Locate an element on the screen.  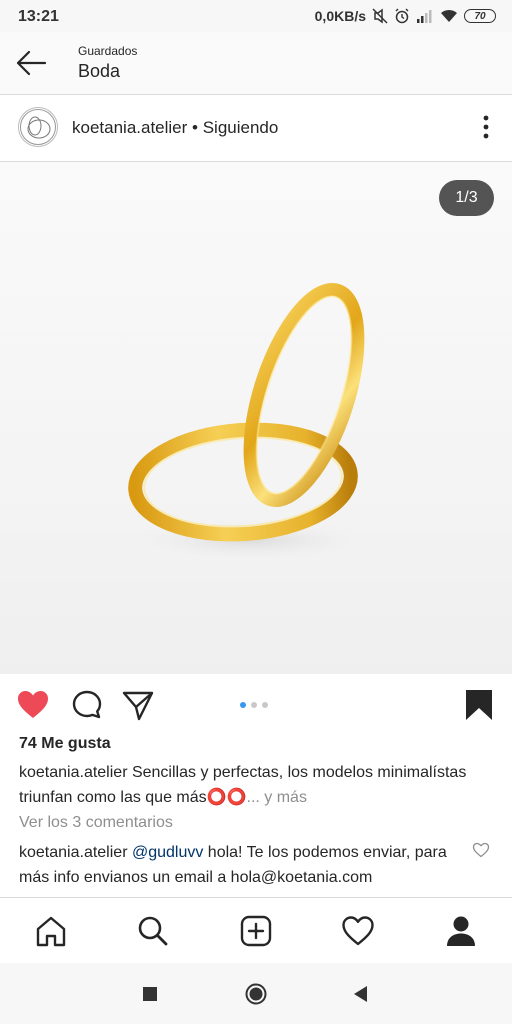
alarm-icon is located at coordinates (402, 16).